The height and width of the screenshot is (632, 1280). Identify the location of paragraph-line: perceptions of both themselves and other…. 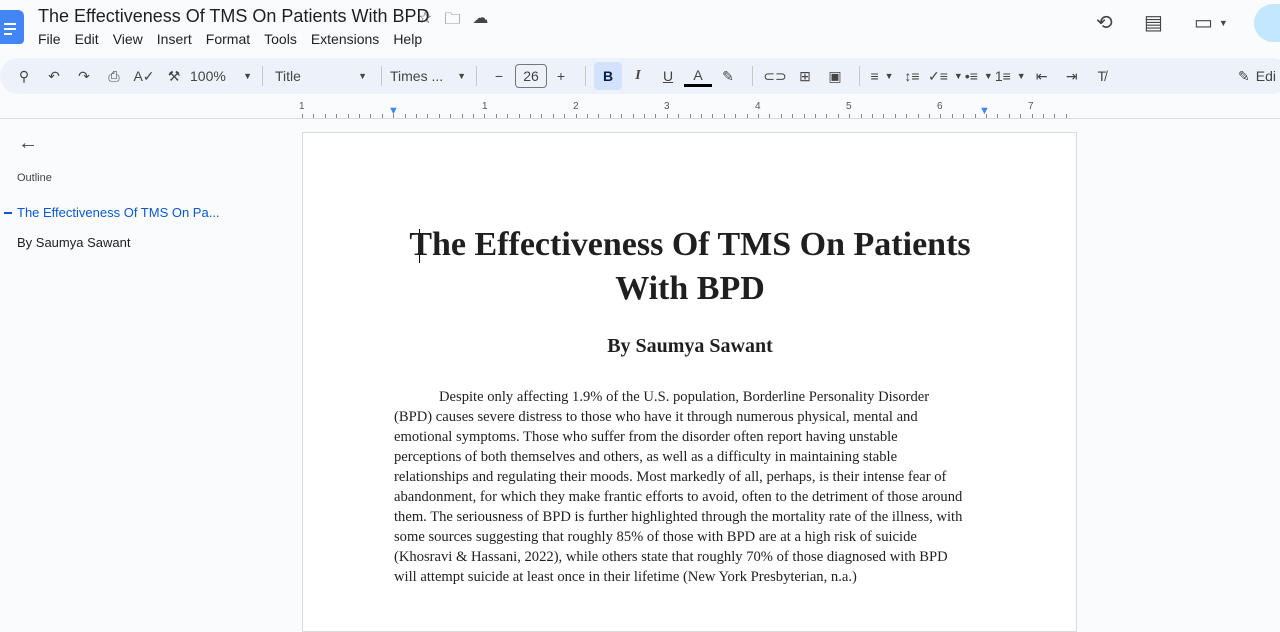
(646, 457).